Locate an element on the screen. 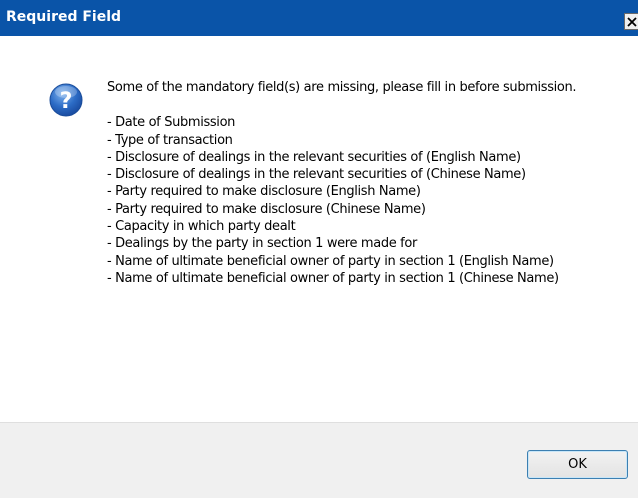 This screenshot has width=638, height=498. title-bar: Required Field is located at coordinates (319, 18).